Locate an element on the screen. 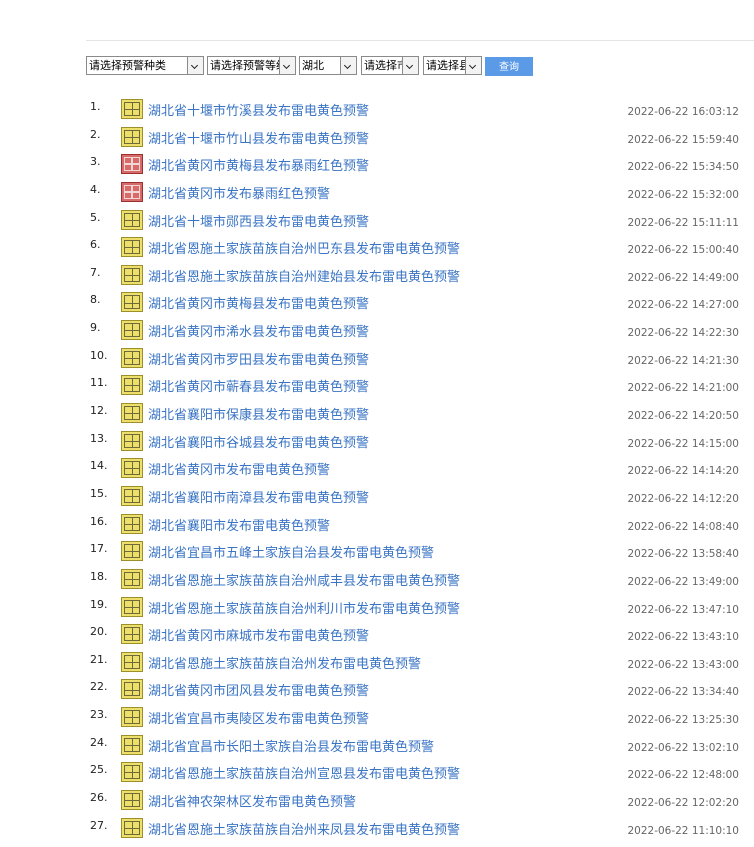 The width and height of the screenshot is (754, 847). list-item-number: 6. is located at coordinates (95, 245).